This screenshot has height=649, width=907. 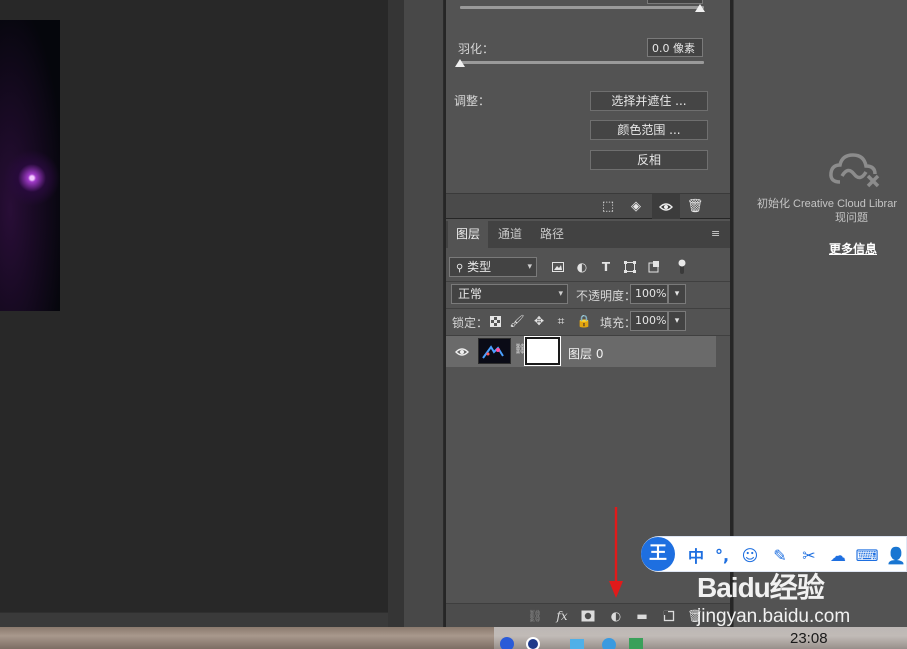 I want to click on layers-tab-bar: 图层 通道 路径 ≡, so click(x=588, y=234).